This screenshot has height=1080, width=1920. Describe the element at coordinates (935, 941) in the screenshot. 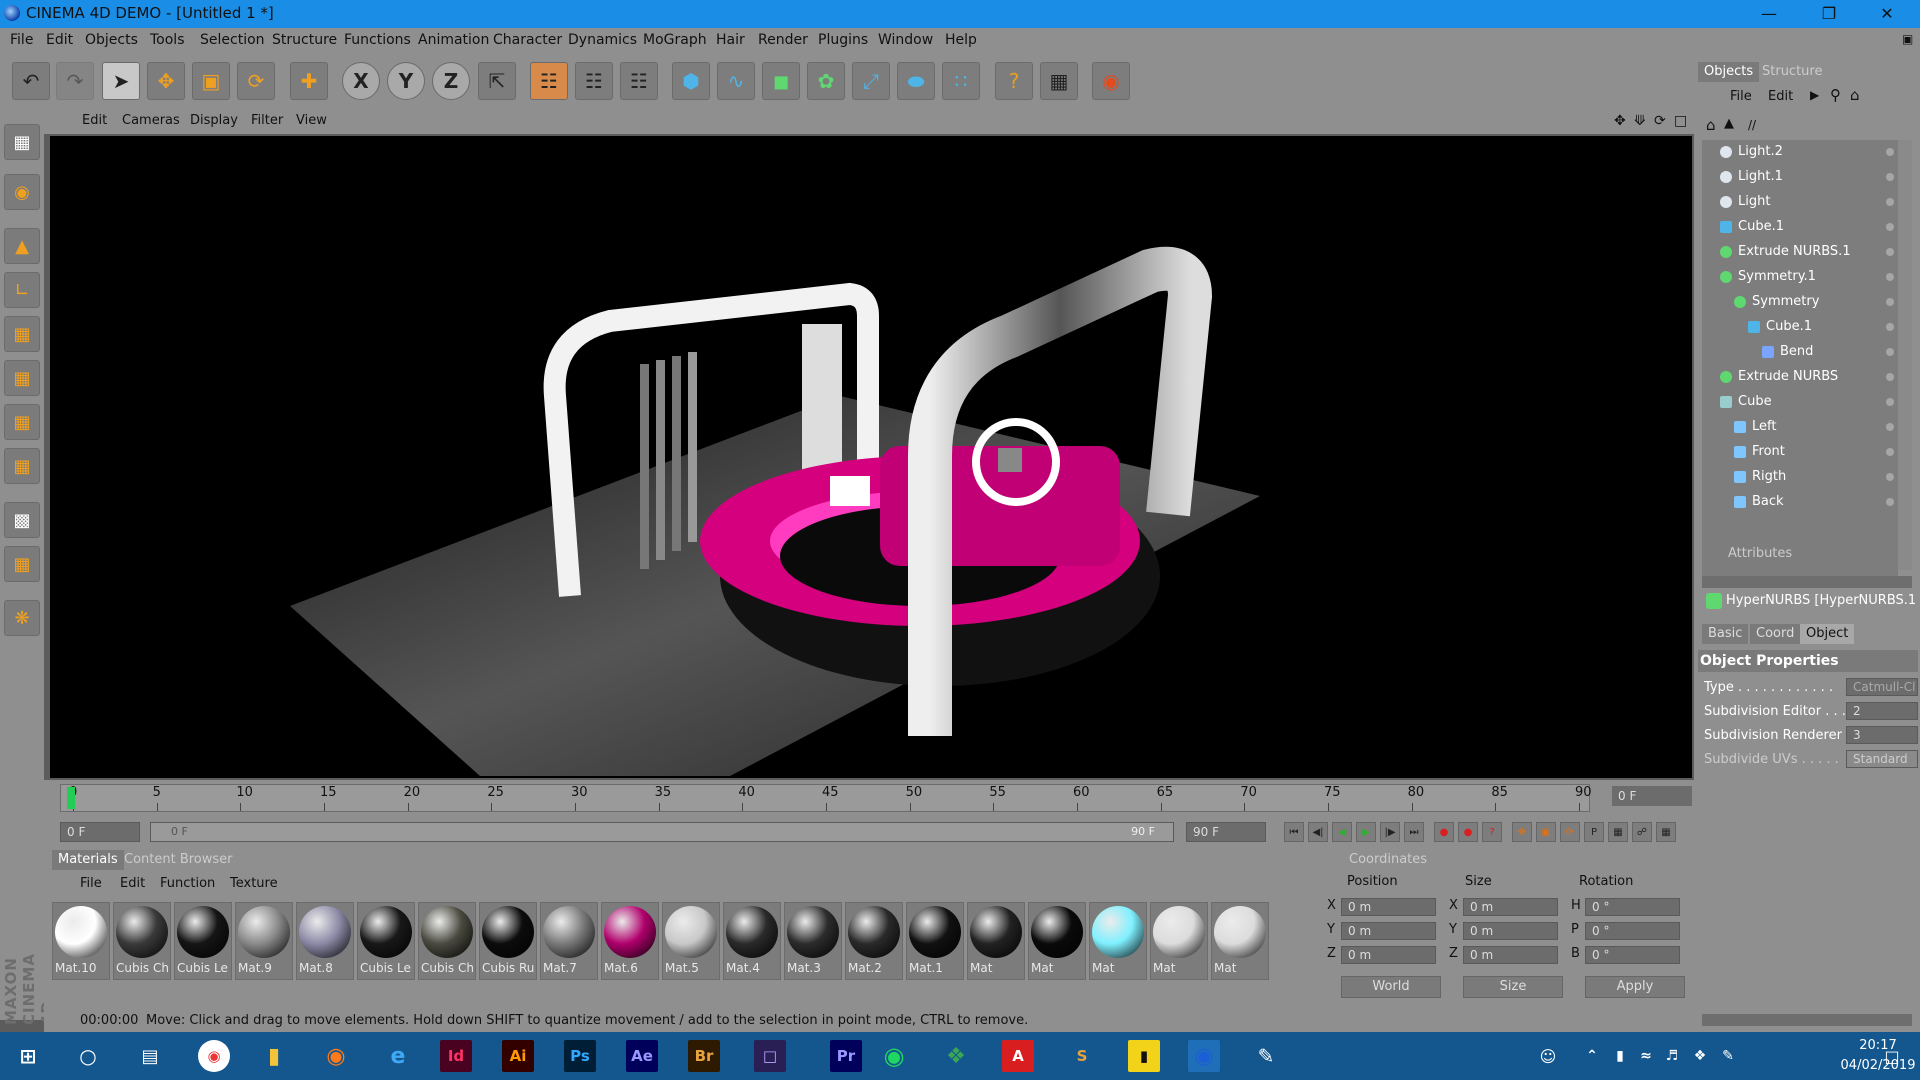

I see `material-item: Mat.1` at that location.